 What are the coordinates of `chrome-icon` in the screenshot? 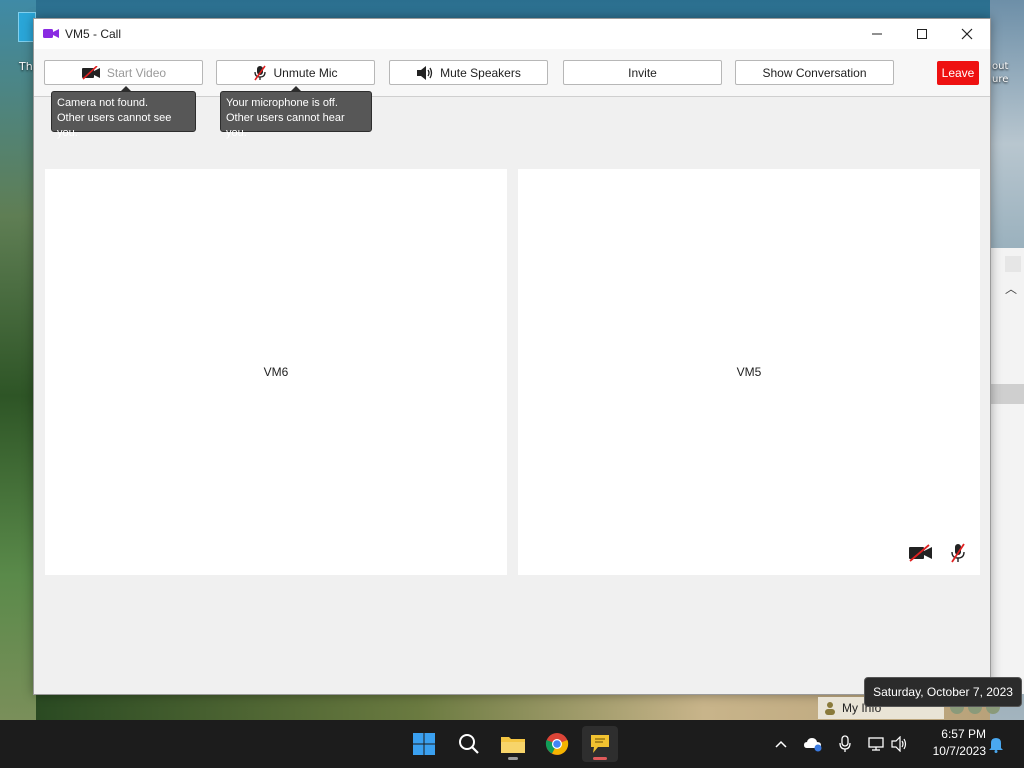 It's located at (557, 744).